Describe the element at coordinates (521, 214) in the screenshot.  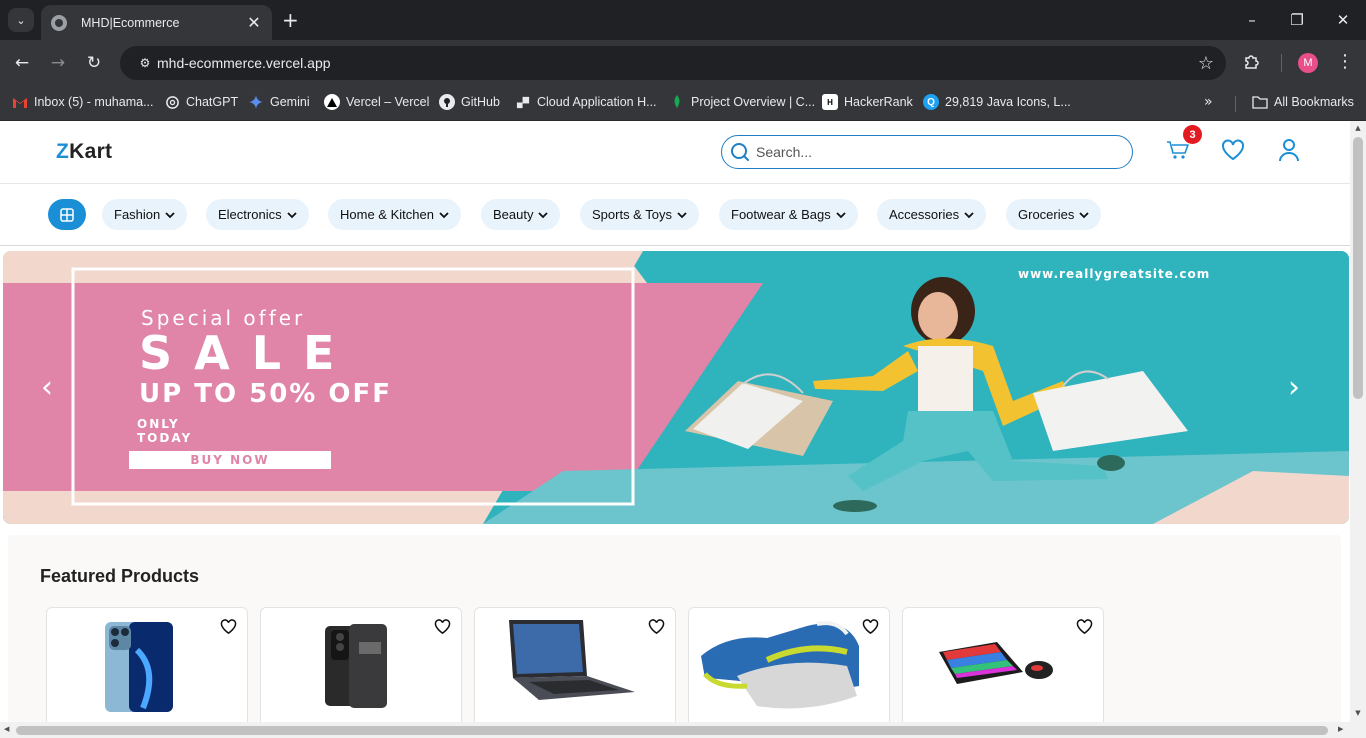
I see `category-beauty: Beauty` at that location.